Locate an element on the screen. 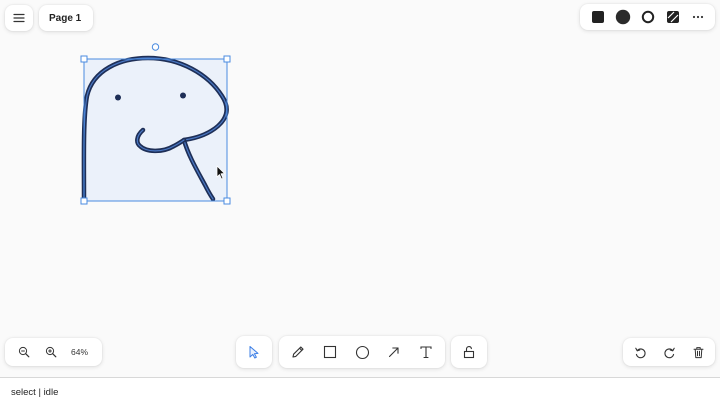 The width and height of the screenshot is (720, 406). status-text: select | idle is located at coordinates (35, 392).